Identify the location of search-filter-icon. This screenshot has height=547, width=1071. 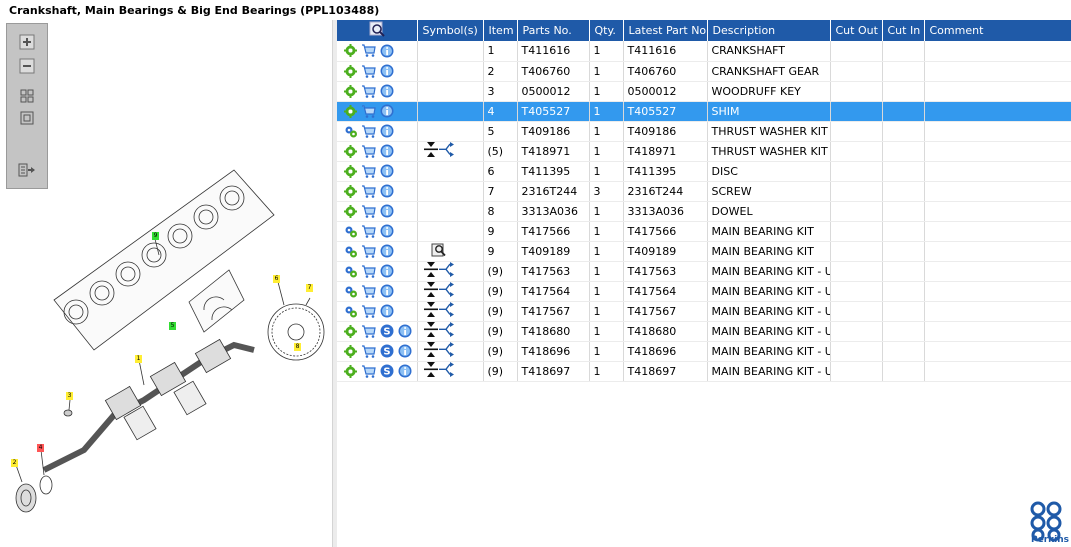
(377, 29).